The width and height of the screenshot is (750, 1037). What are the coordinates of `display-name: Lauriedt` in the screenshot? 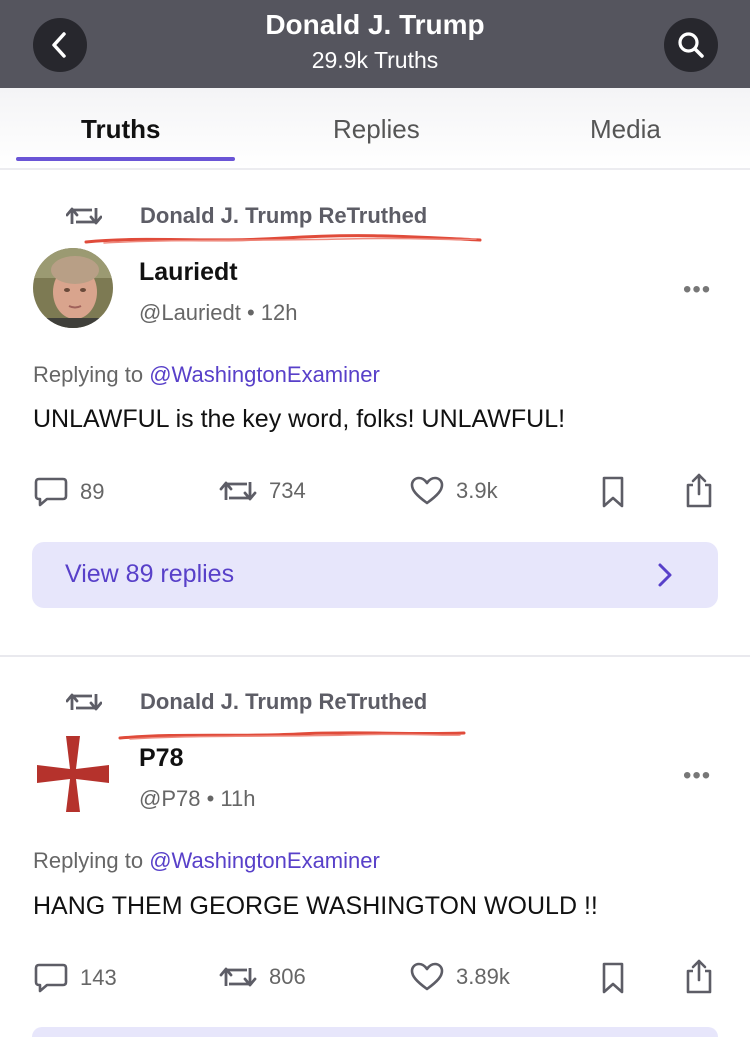 It's located at (188, 272).